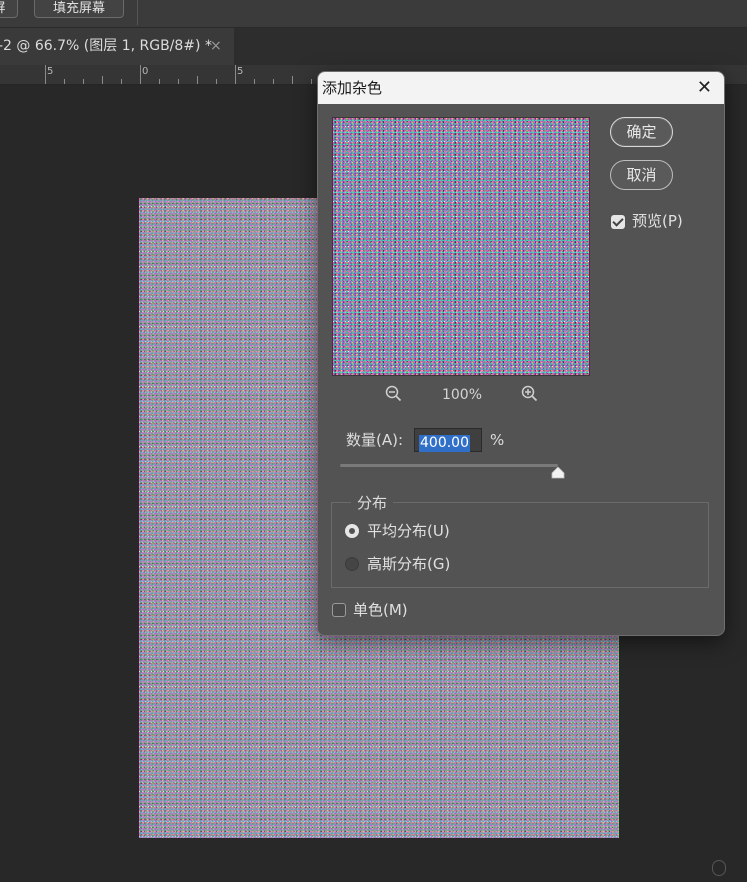 This screenshot has height=882, width=747. I want to click on ok-button: 确定, so click(641, 132).